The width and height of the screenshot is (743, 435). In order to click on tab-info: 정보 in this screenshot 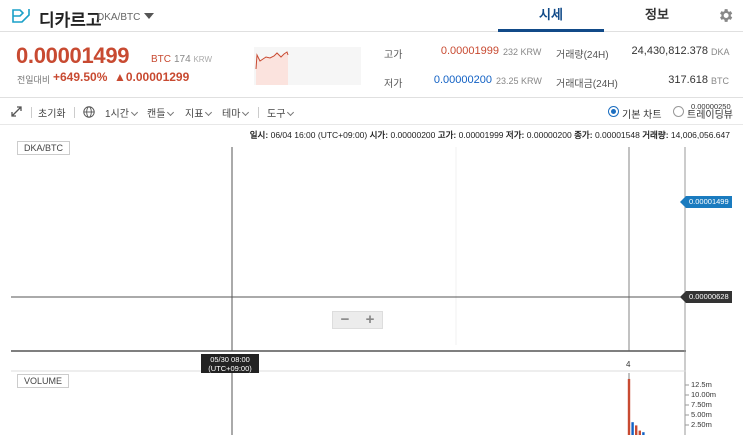, I will do `click(657, 16)`.